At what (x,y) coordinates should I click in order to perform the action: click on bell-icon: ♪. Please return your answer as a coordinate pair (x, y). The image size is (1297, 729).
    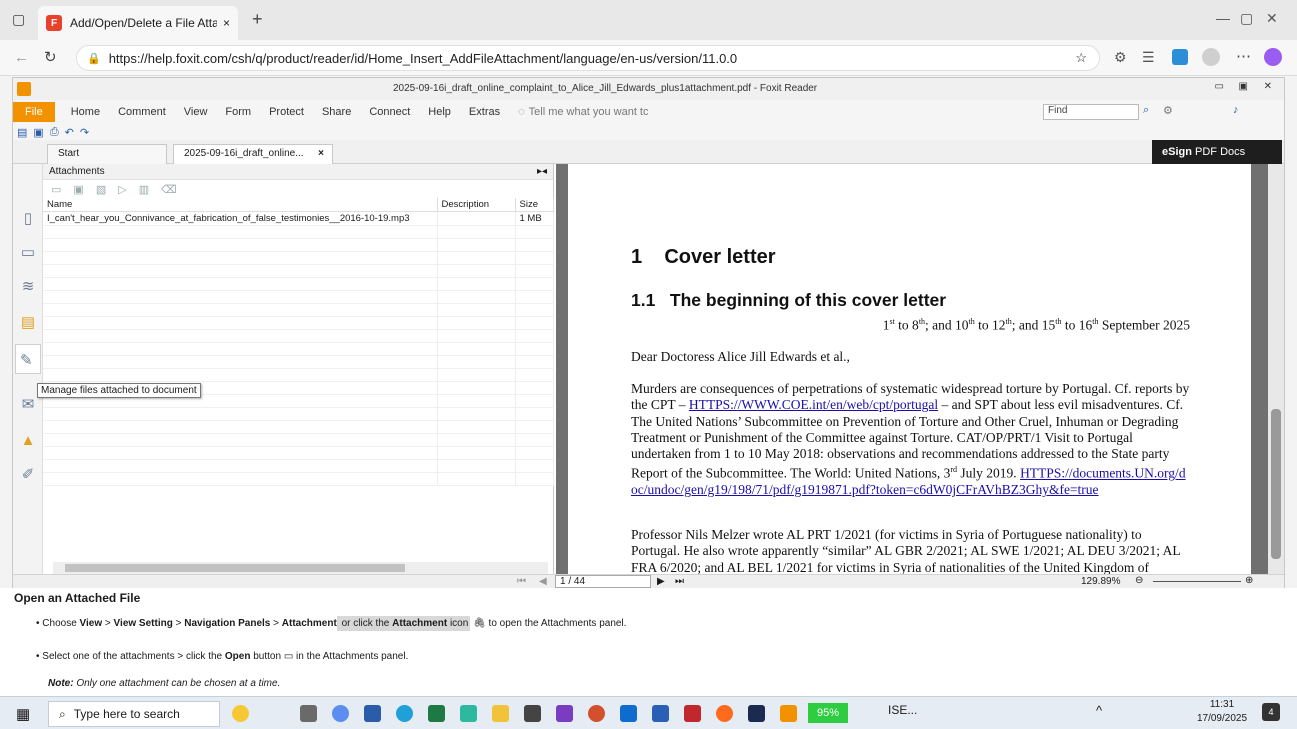
    Looking at the image, I should click on (1236, 110).